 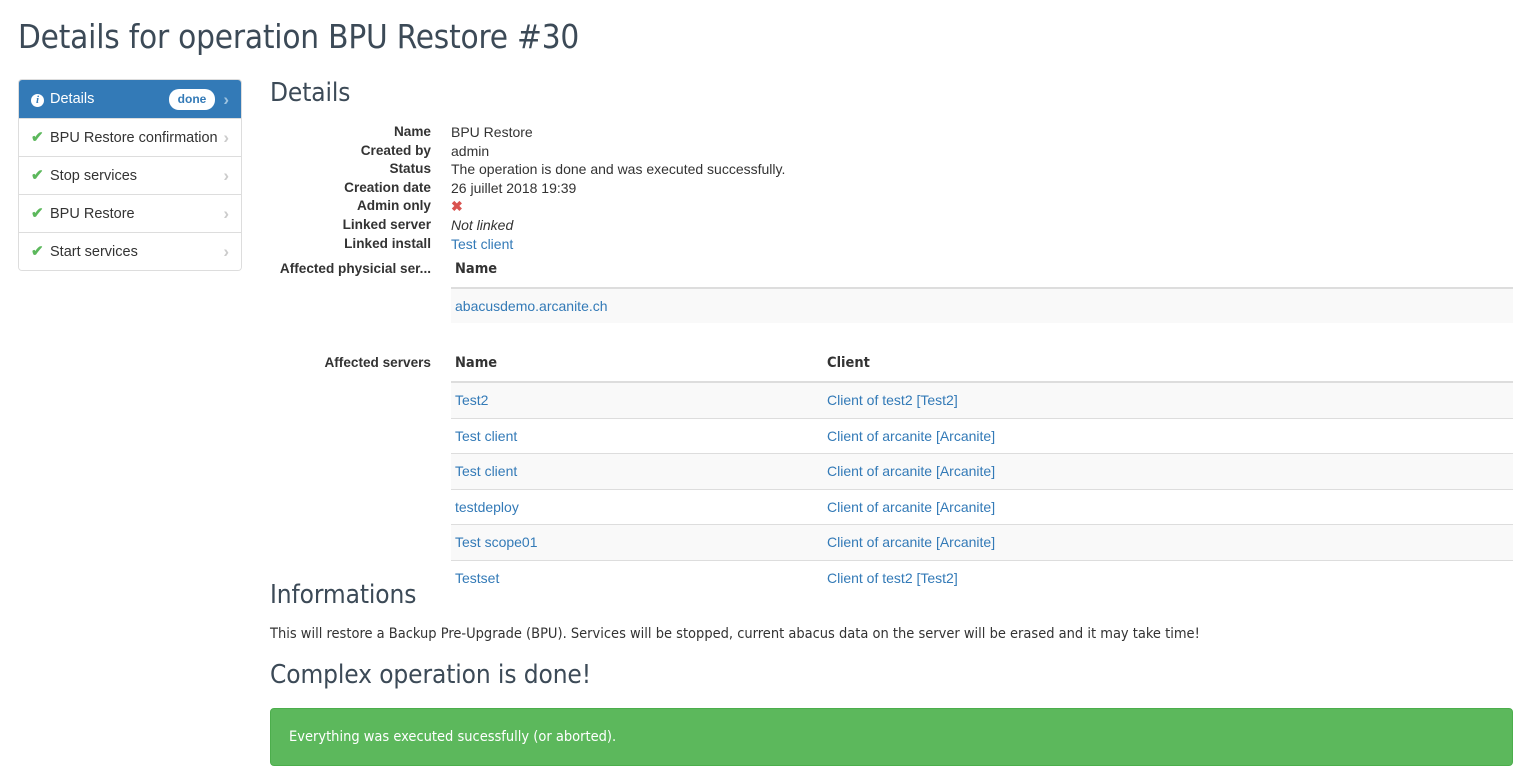 I want to click on detail-label: Linked install, so click(x=387, y=243).